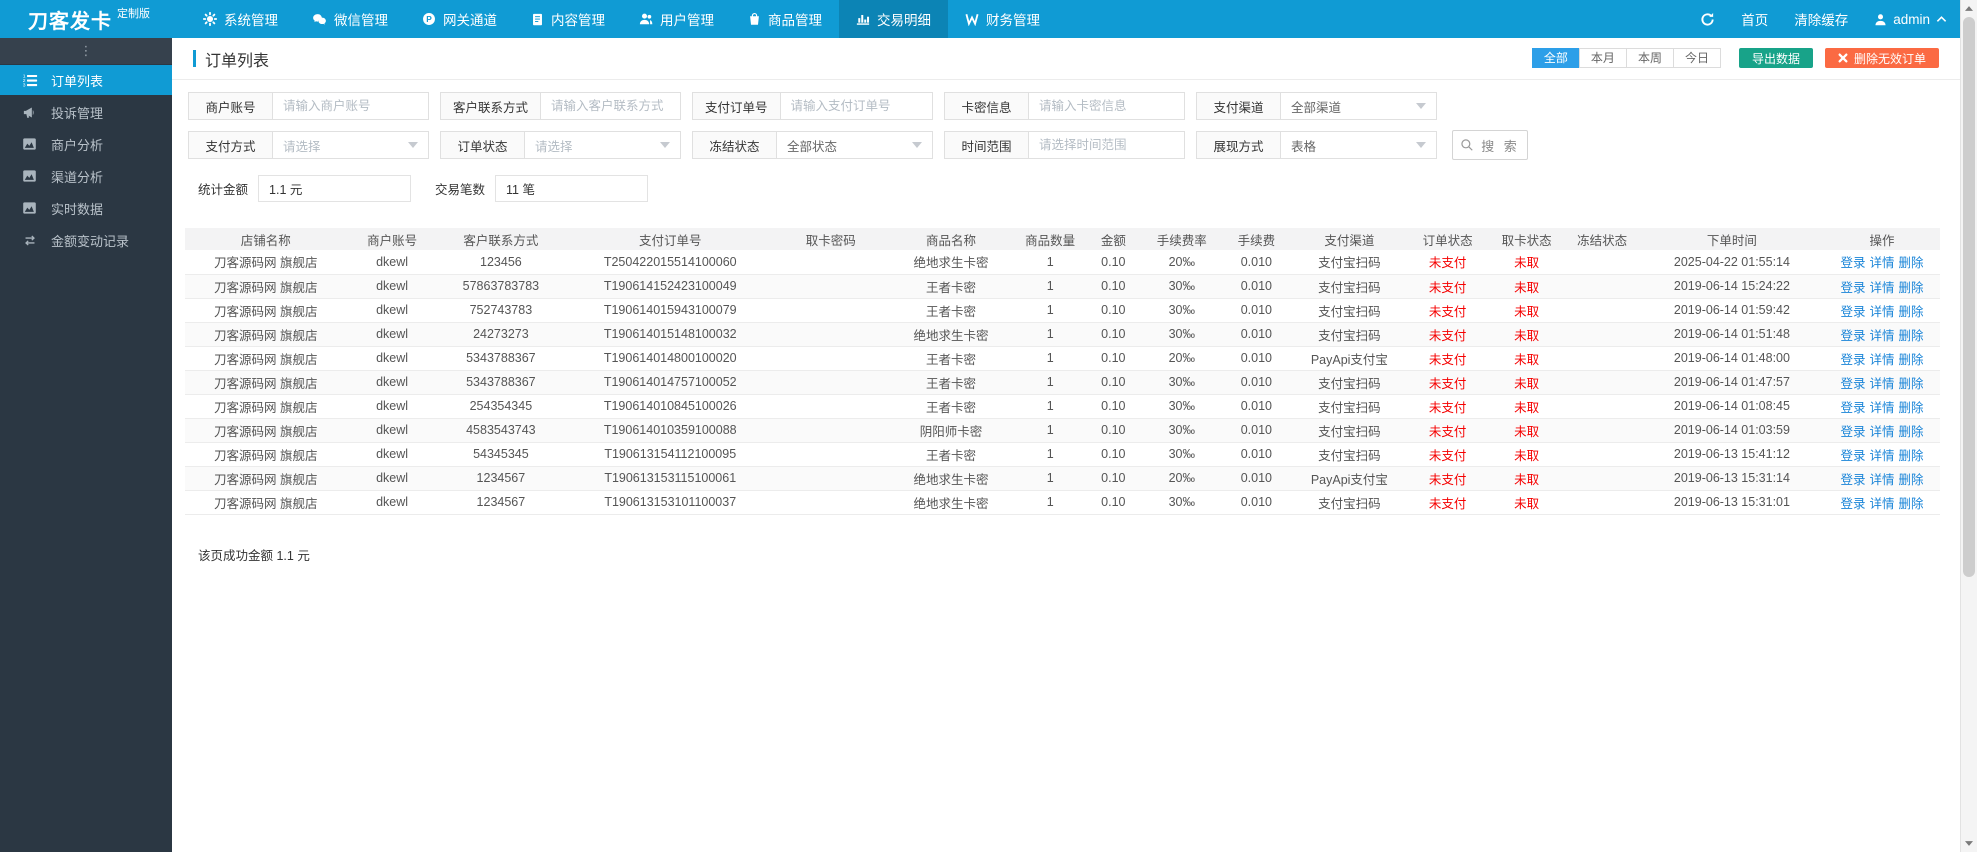 This screenshot has width=1977, height=852. I want to click on sidebar-item-merchant-analytics: 商户分析, so click(86, 144).